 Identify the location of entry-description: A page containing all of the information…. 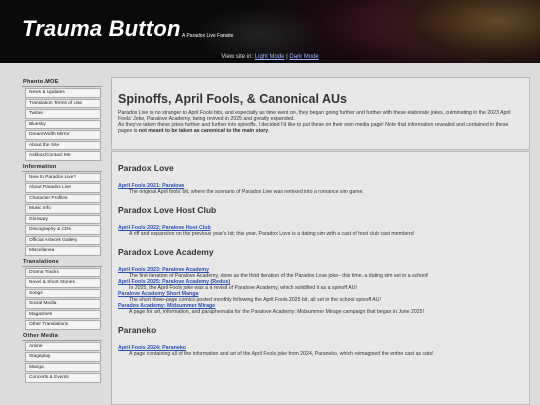
(281, 354).